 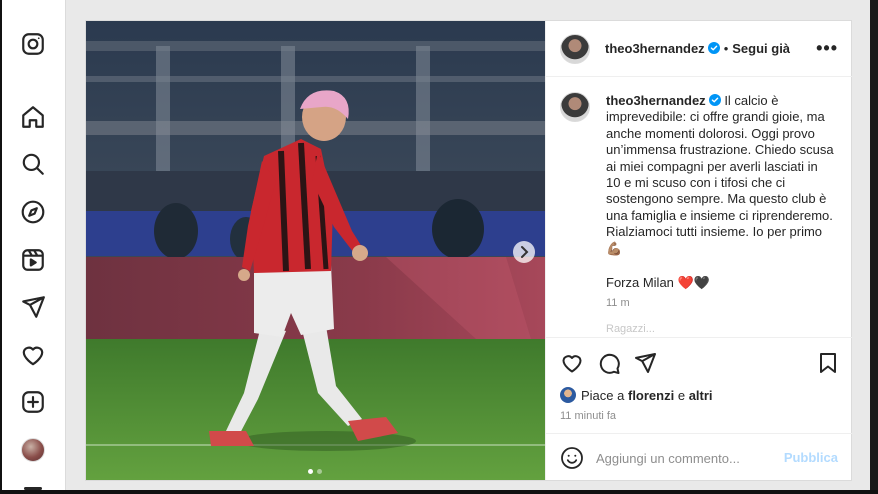 I want to click on liker-username: florenzi, so click(x=651, y=395).